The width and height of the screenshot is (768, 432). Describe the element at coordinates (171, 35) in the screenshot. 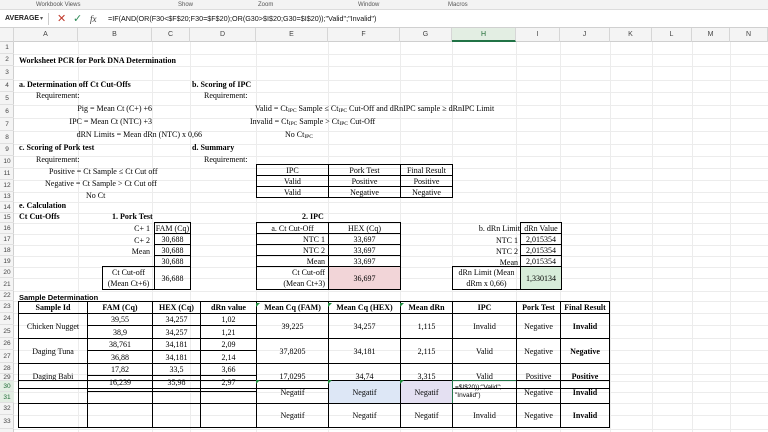

I see `column-header-c: C` at that location.